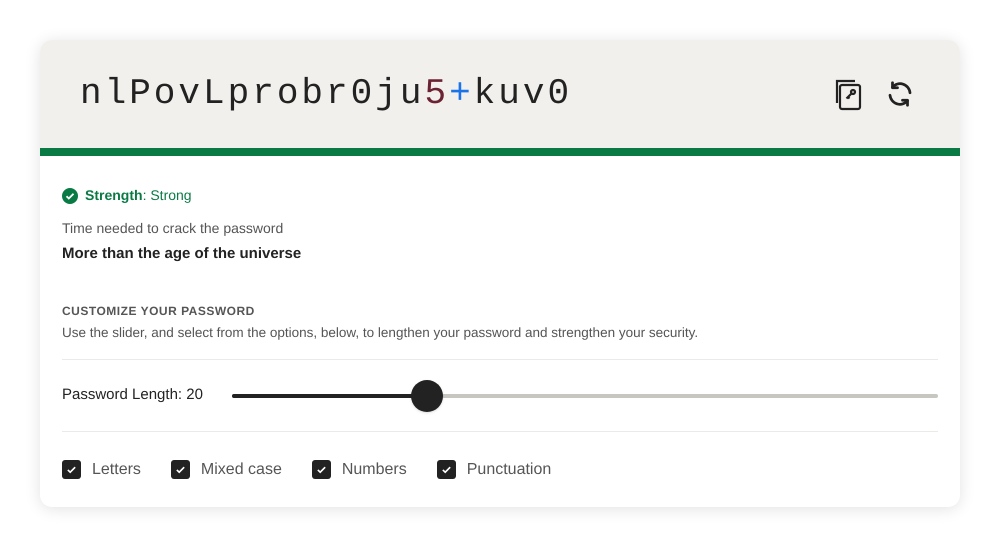 The width and height of the screenshot is (1000, 550). What do you see at coordinates (70, 196) in the screenshot?
I see `check-circle-icon` at bounding box center [70, 196].